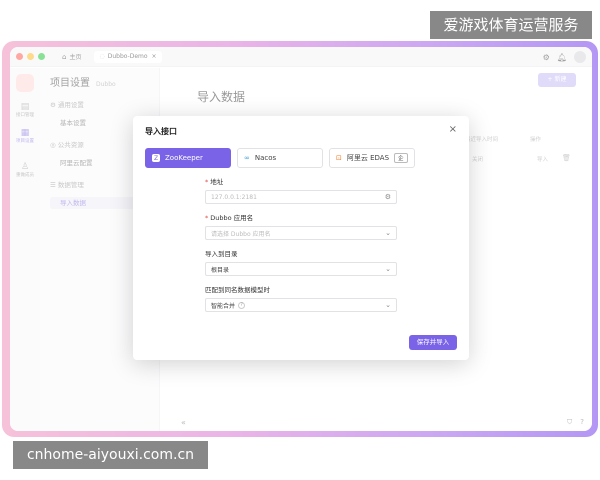  What do you see at coordinates (368, 158) in the screenshot?
I see `source-label: 阿里云 EDAS` at bounding box center [368, 158].